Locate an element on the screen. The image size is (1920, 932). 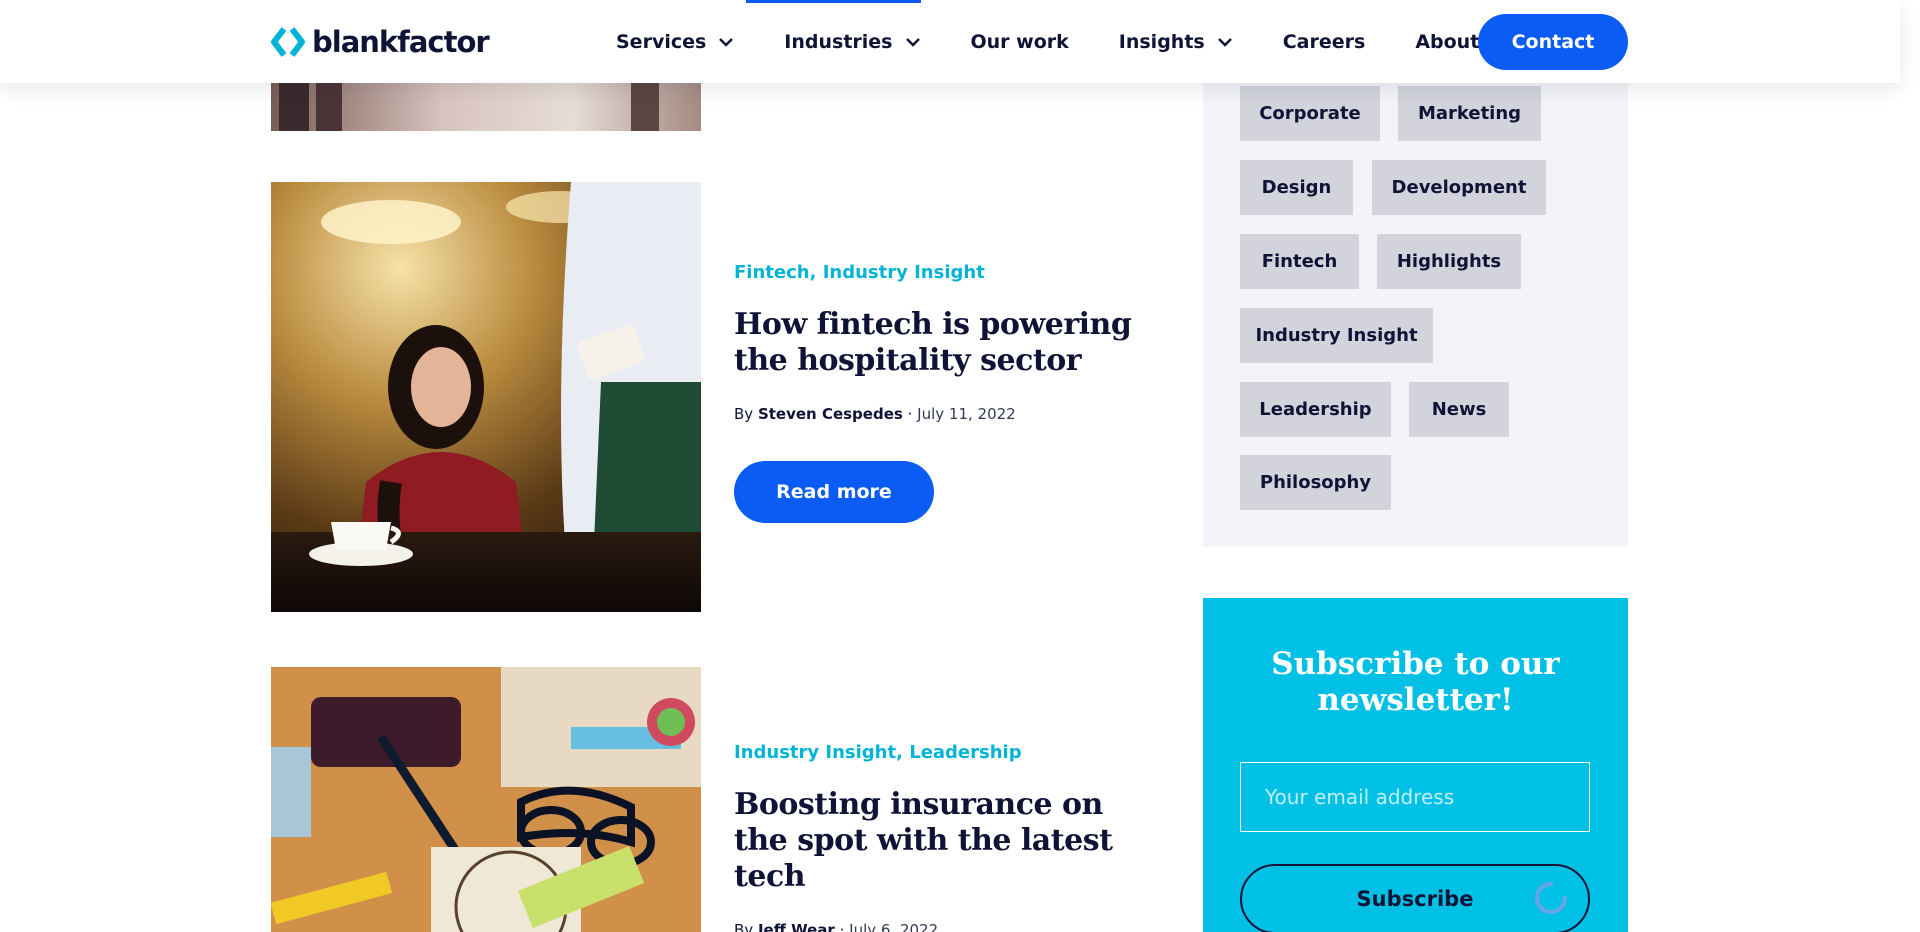
contact-button: Contact is located at coordinates (1553, 42).